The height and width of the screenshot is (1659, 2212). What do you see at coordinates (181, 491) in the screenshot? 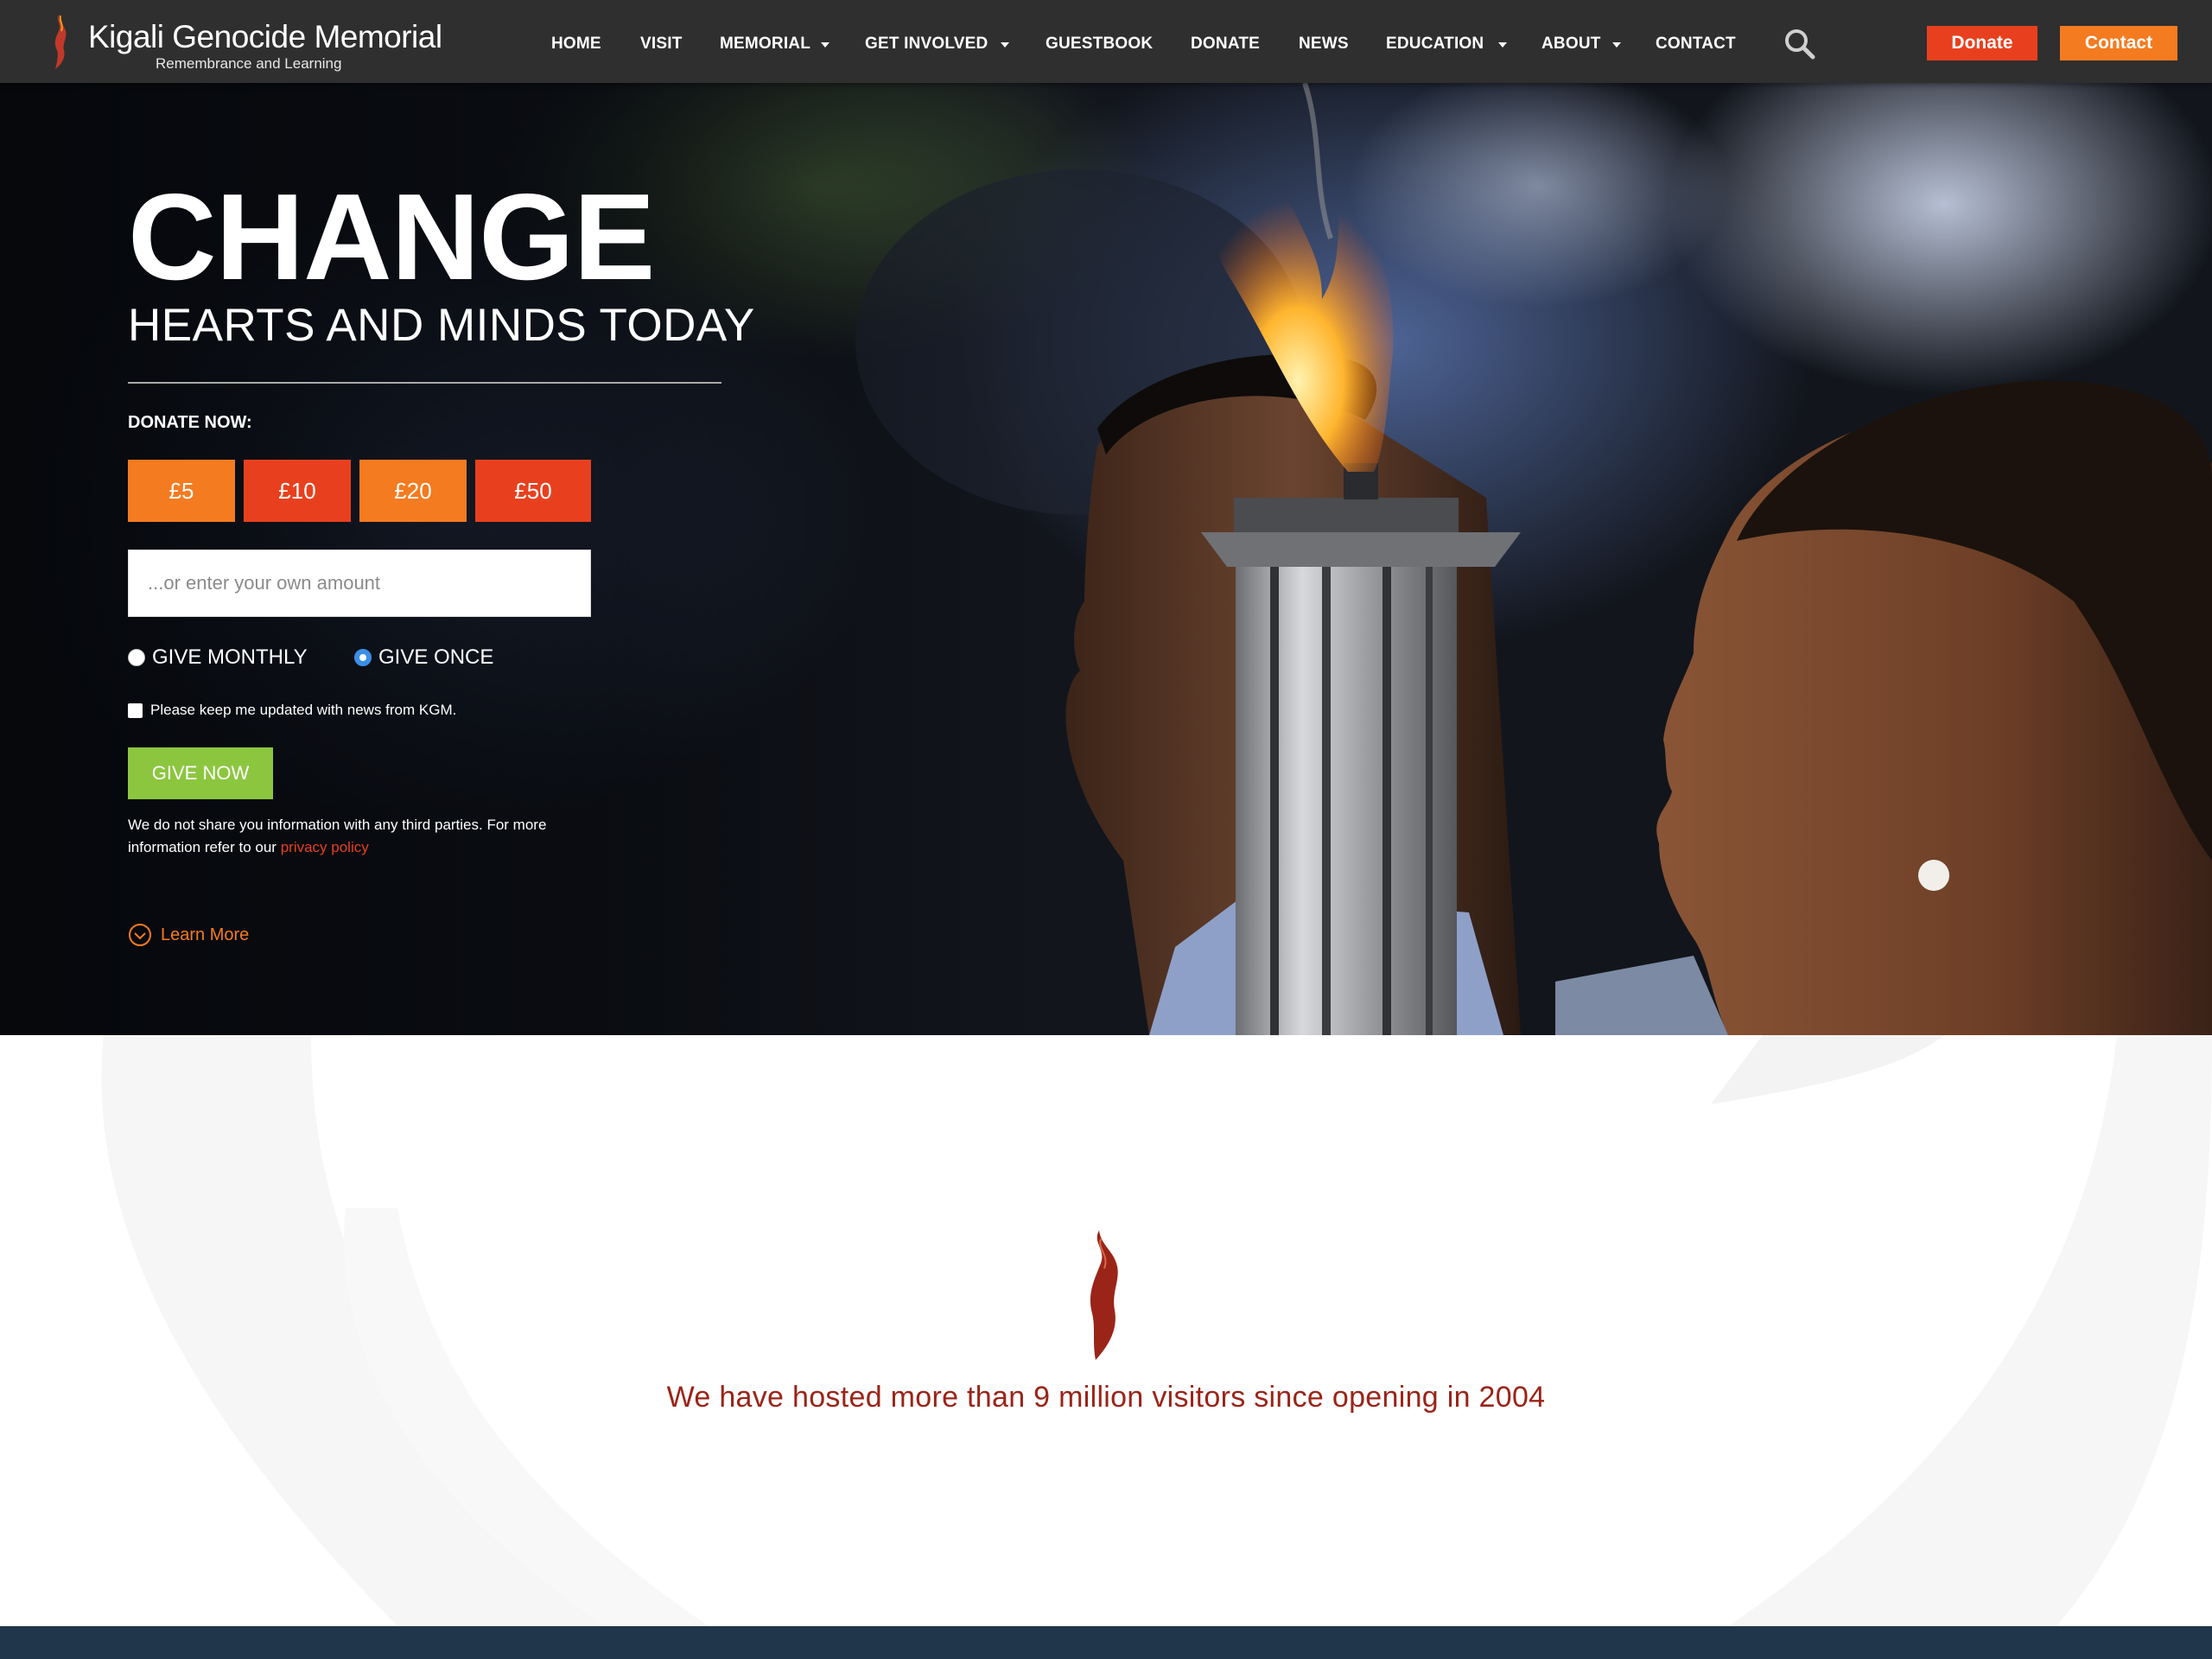
I see `amount-5-button: £5` at bounding box center [181, 491].